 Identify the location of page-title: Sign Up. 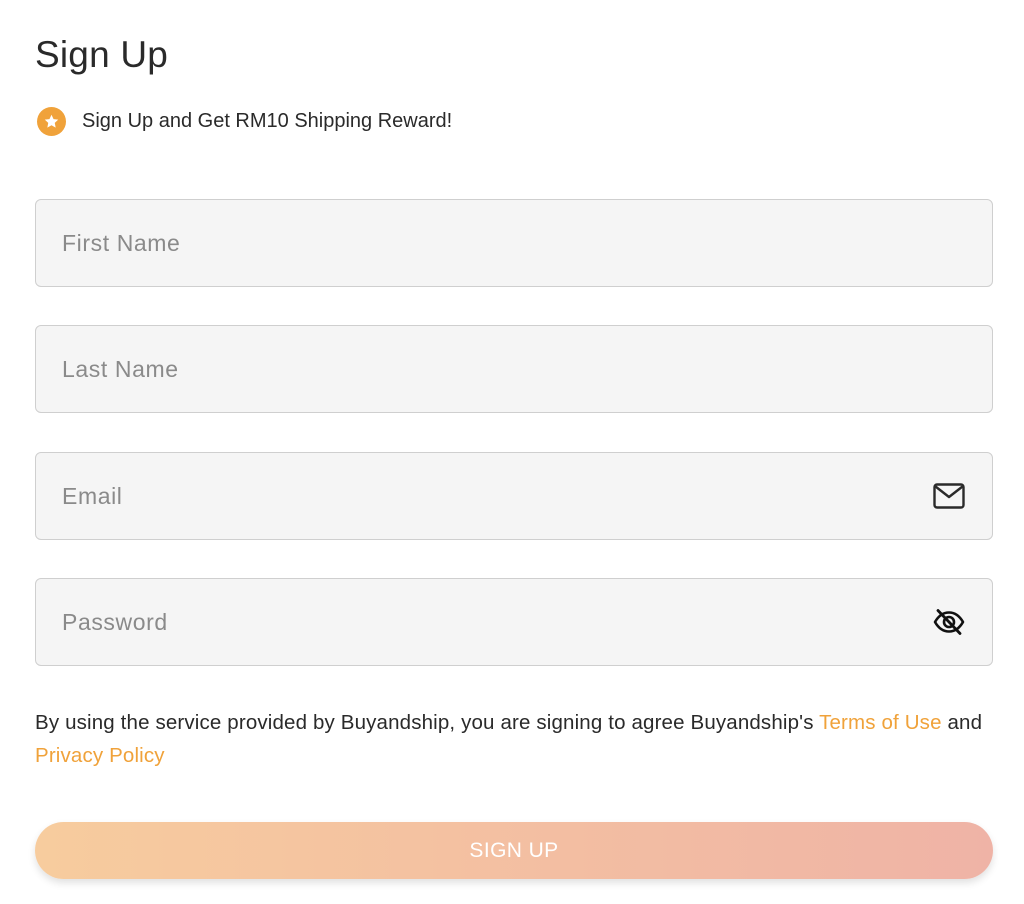
(102, 54).